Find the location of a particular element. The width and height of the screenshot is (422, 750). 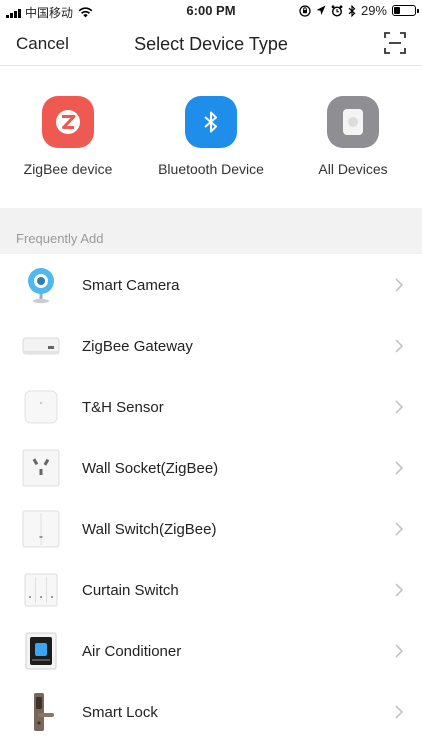

curtain-switch-icon is located at coordinates (41, 590).